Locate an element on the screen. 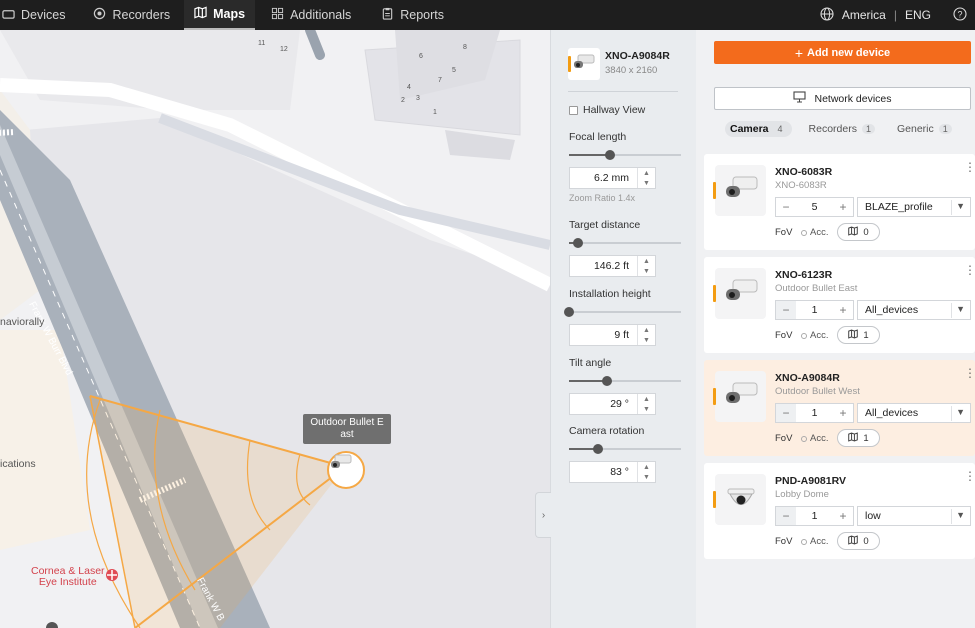  tilt-angle-slider is located at coordinates (625, 381).